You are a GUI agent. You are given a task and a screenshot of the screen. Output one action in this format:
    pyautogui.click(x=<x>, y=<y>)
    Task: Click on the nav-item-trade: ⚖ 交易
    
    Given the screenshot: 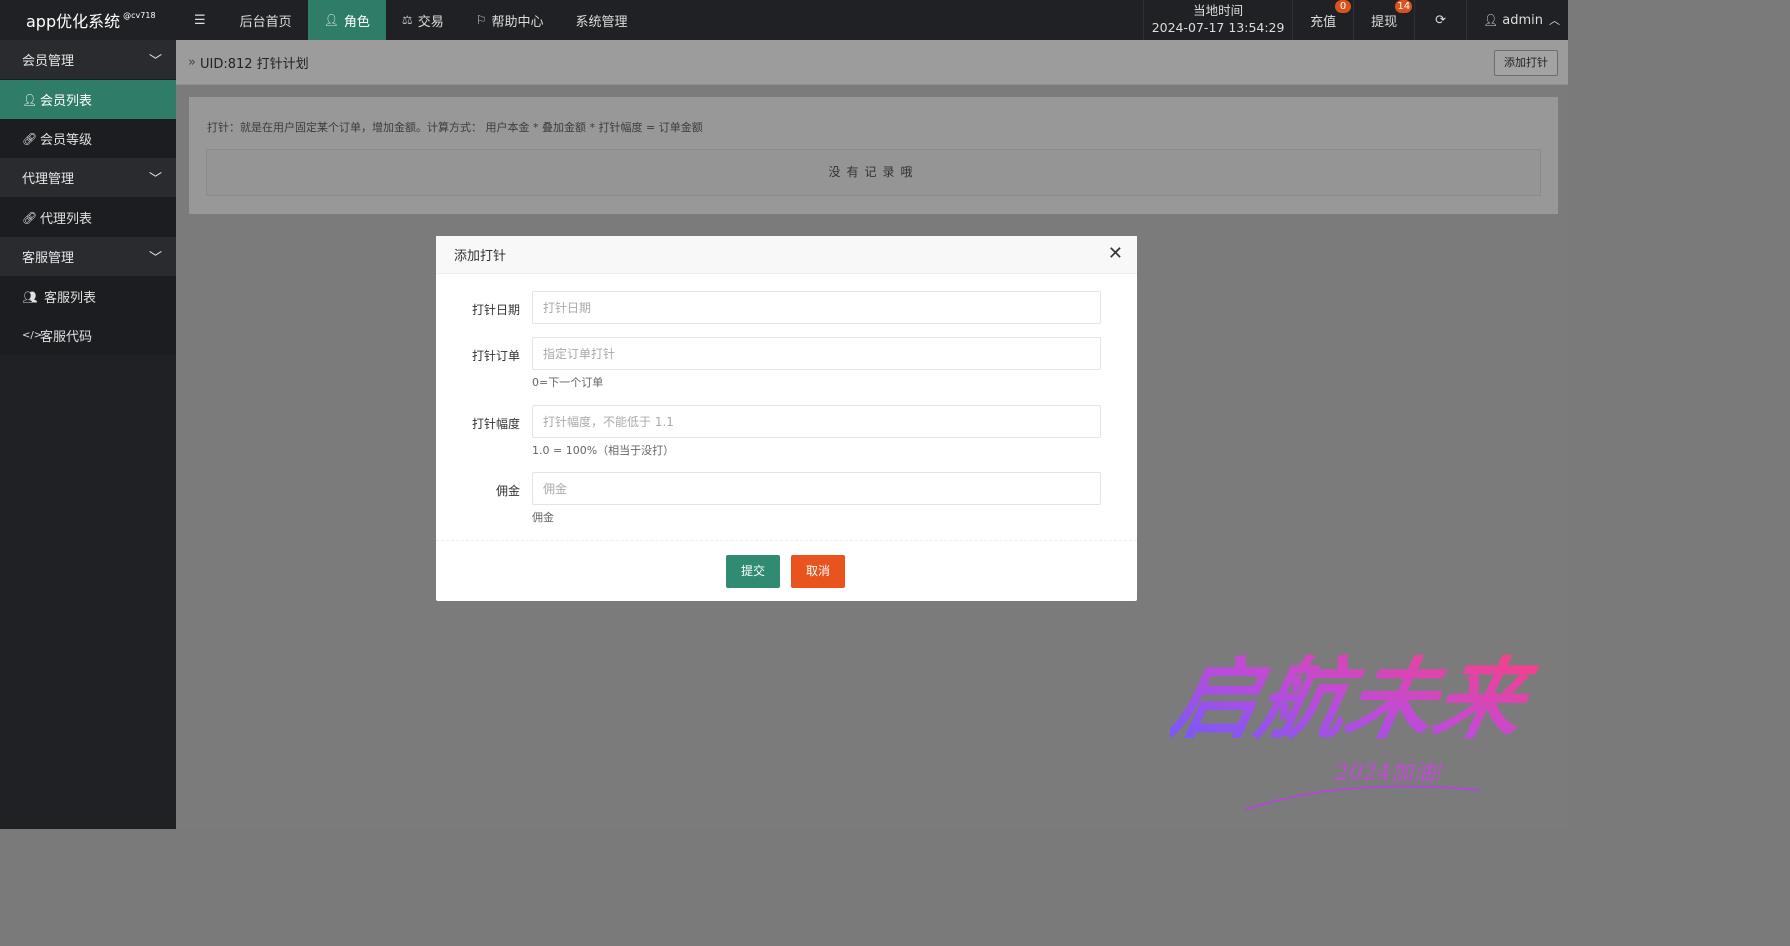 What is the action you would take?
    pyautogui.click(x=423, y=20)
    